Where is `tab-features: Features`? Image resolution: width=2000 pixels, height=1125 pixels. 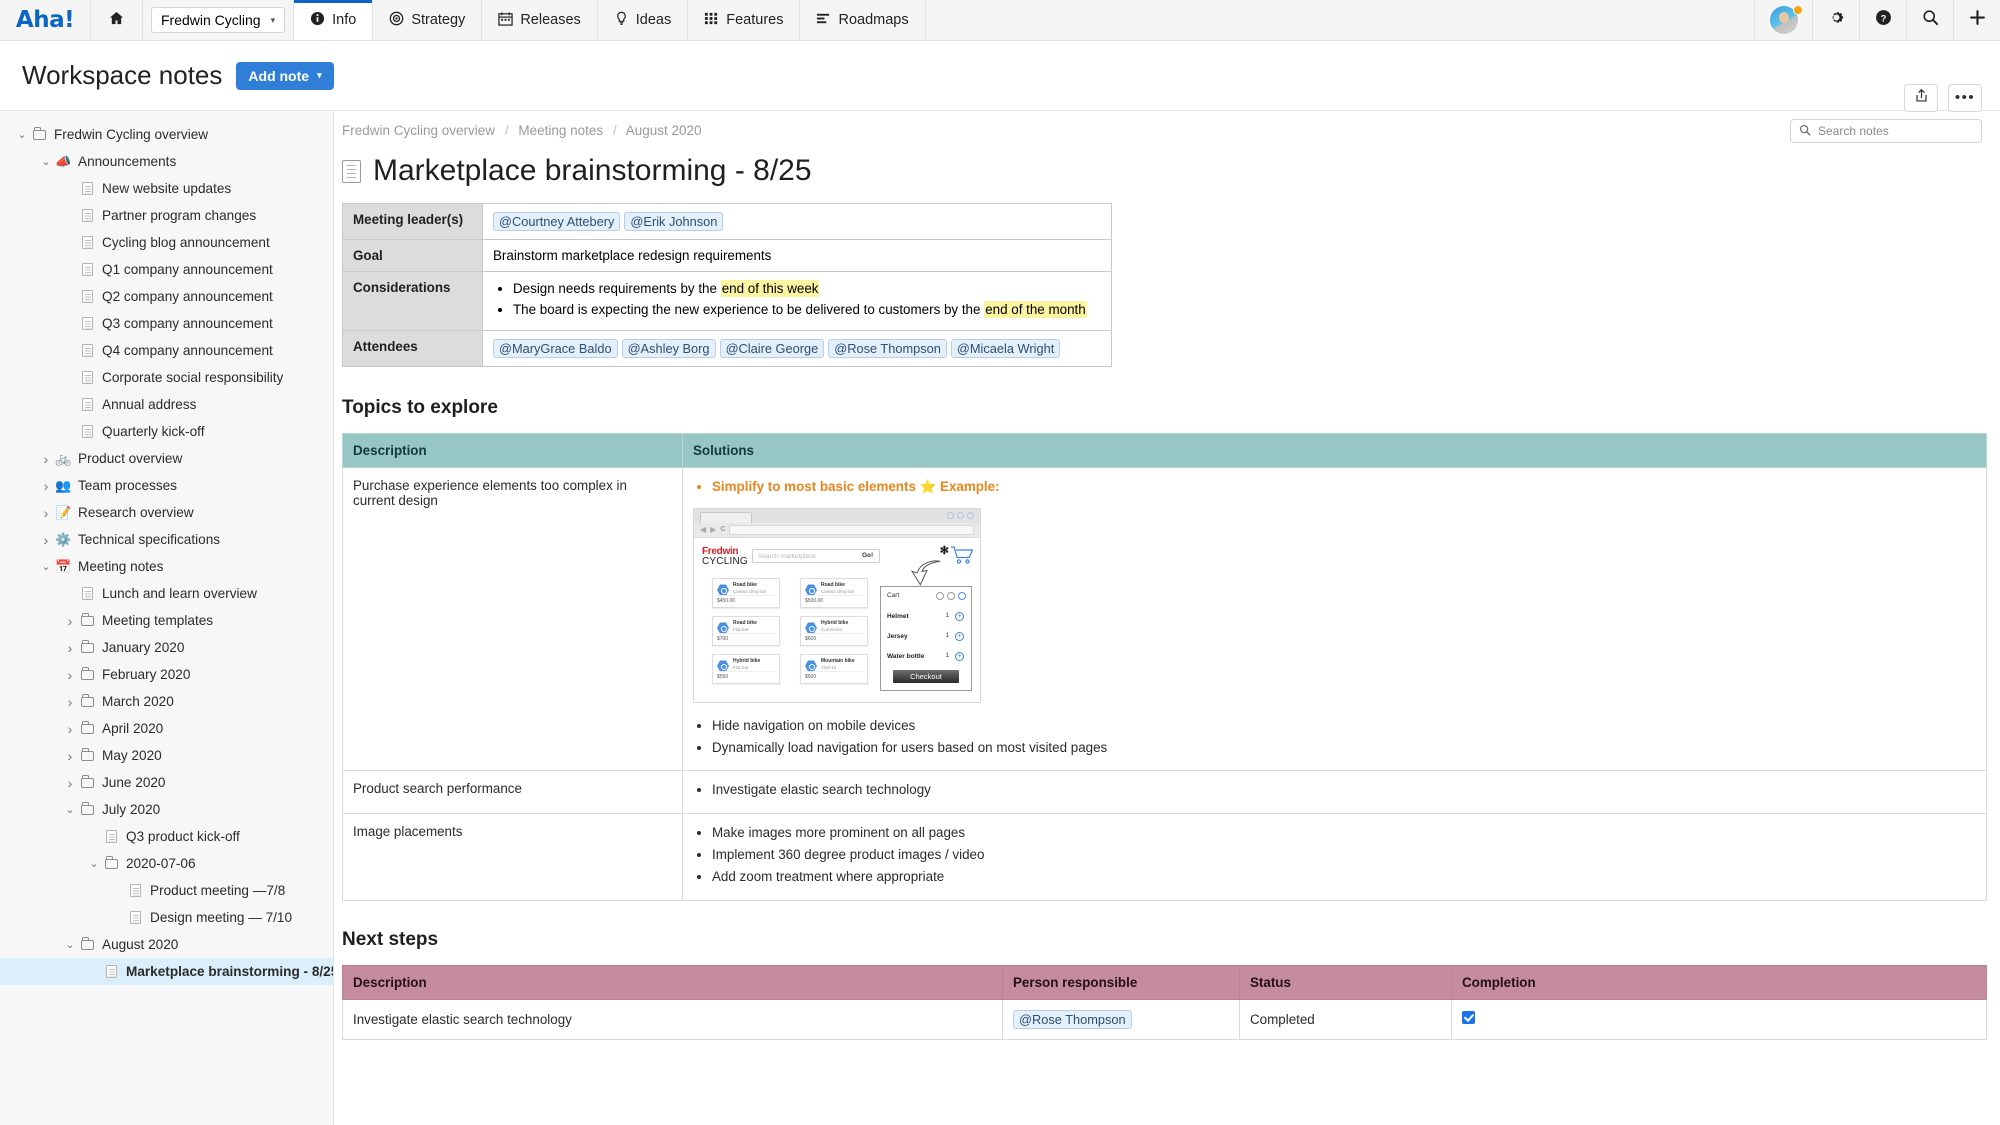 tab-features: Features is located at coordinates (743, 20).